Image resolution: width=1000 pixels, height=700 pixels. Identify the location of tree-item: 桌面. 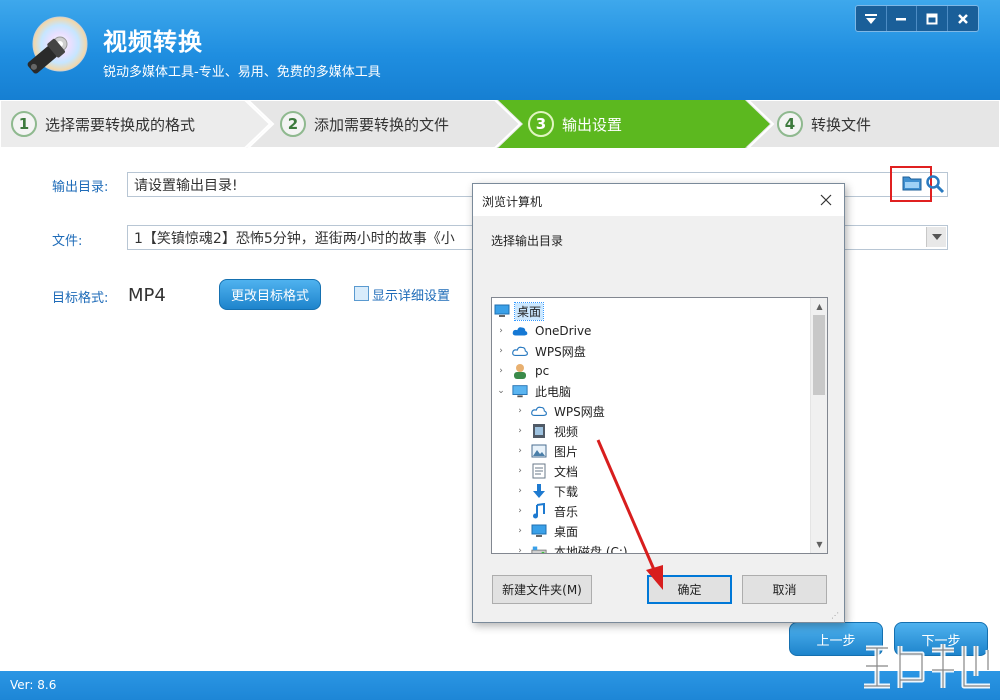
(519, 311).